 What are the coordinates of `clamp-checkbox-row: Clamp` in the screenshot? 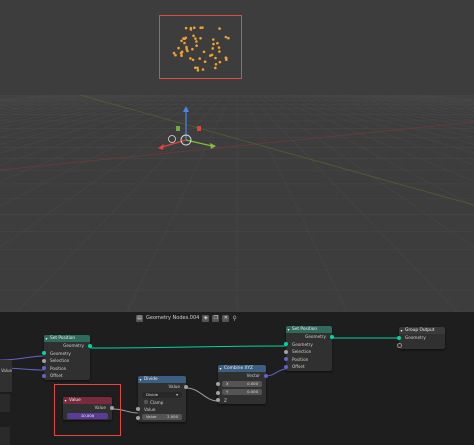 It's located at (162, 402).